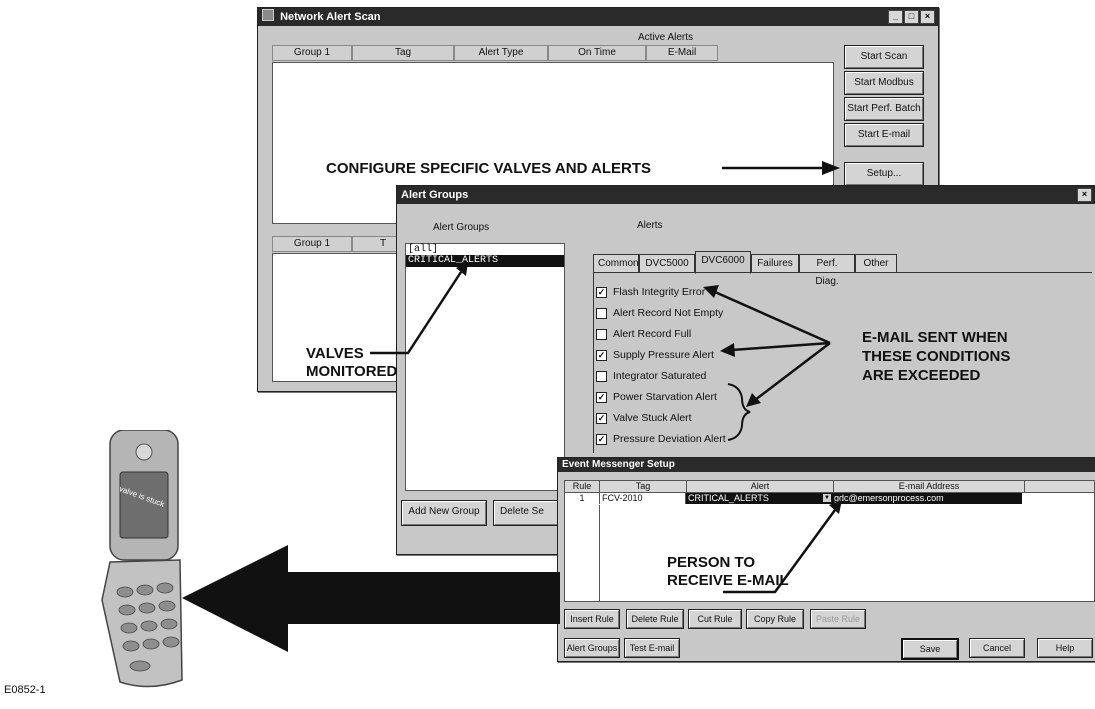 The width and height of the screenshot is (1095, 709). What do you see at coordinates (728, 580) in the screenshot?
I see `annotation-person-line2: RECEIVE E-MAIL` at bounding box center [728, 580].